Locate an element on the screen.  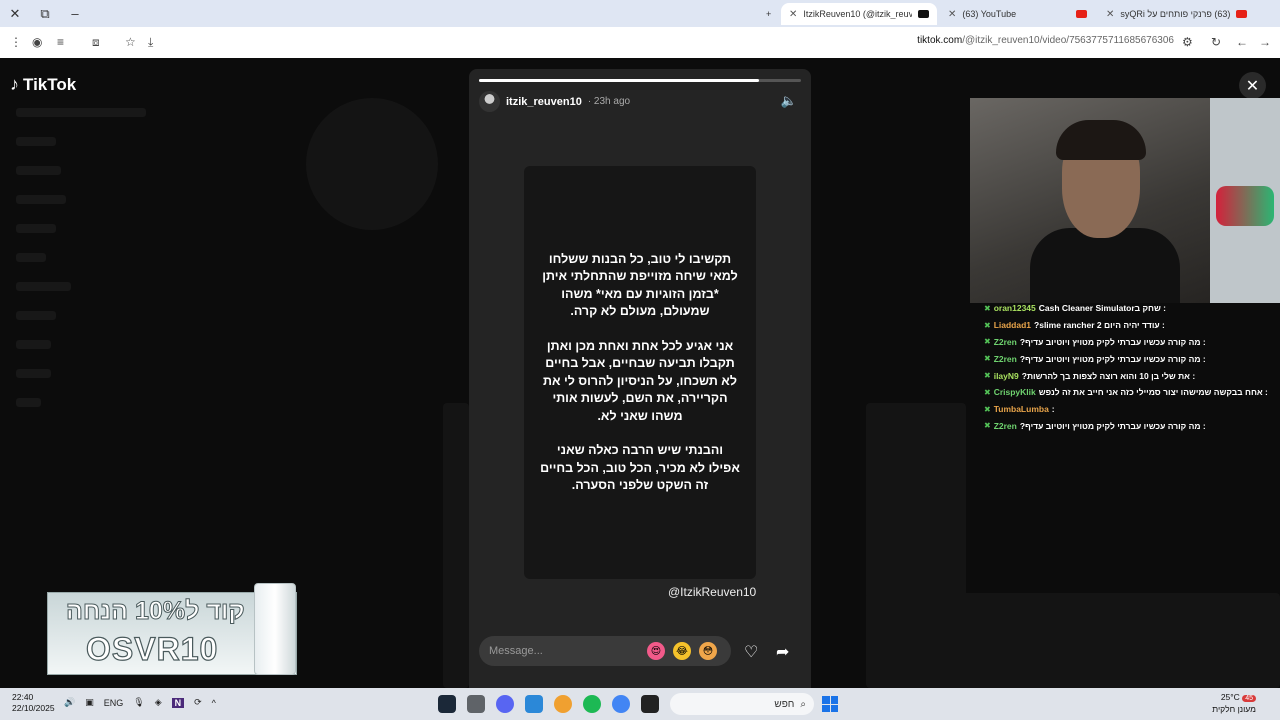
tiktok-logo: ♪ TikTok is located at coordinates (43, 84).